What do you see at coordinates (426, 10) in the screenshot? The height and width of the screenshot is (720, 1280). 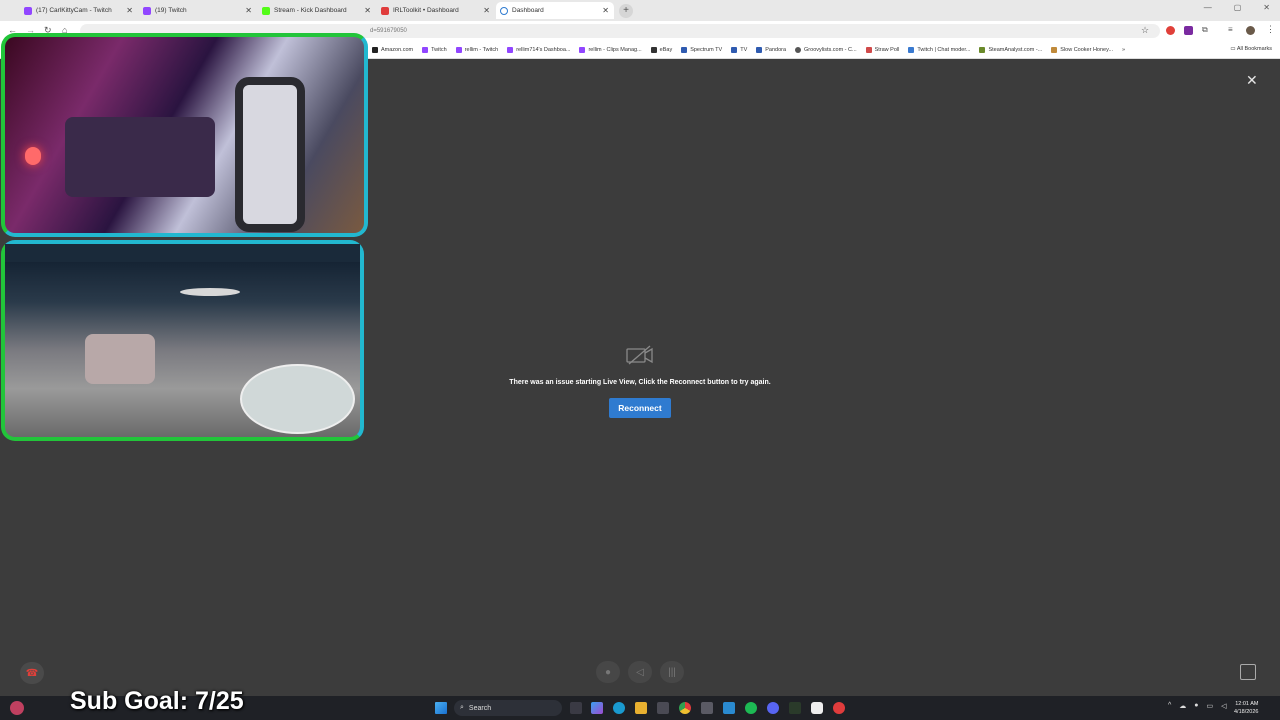 I see `tab-title: IRLToolkit • Dashboard` at bounding box center [426, 10].